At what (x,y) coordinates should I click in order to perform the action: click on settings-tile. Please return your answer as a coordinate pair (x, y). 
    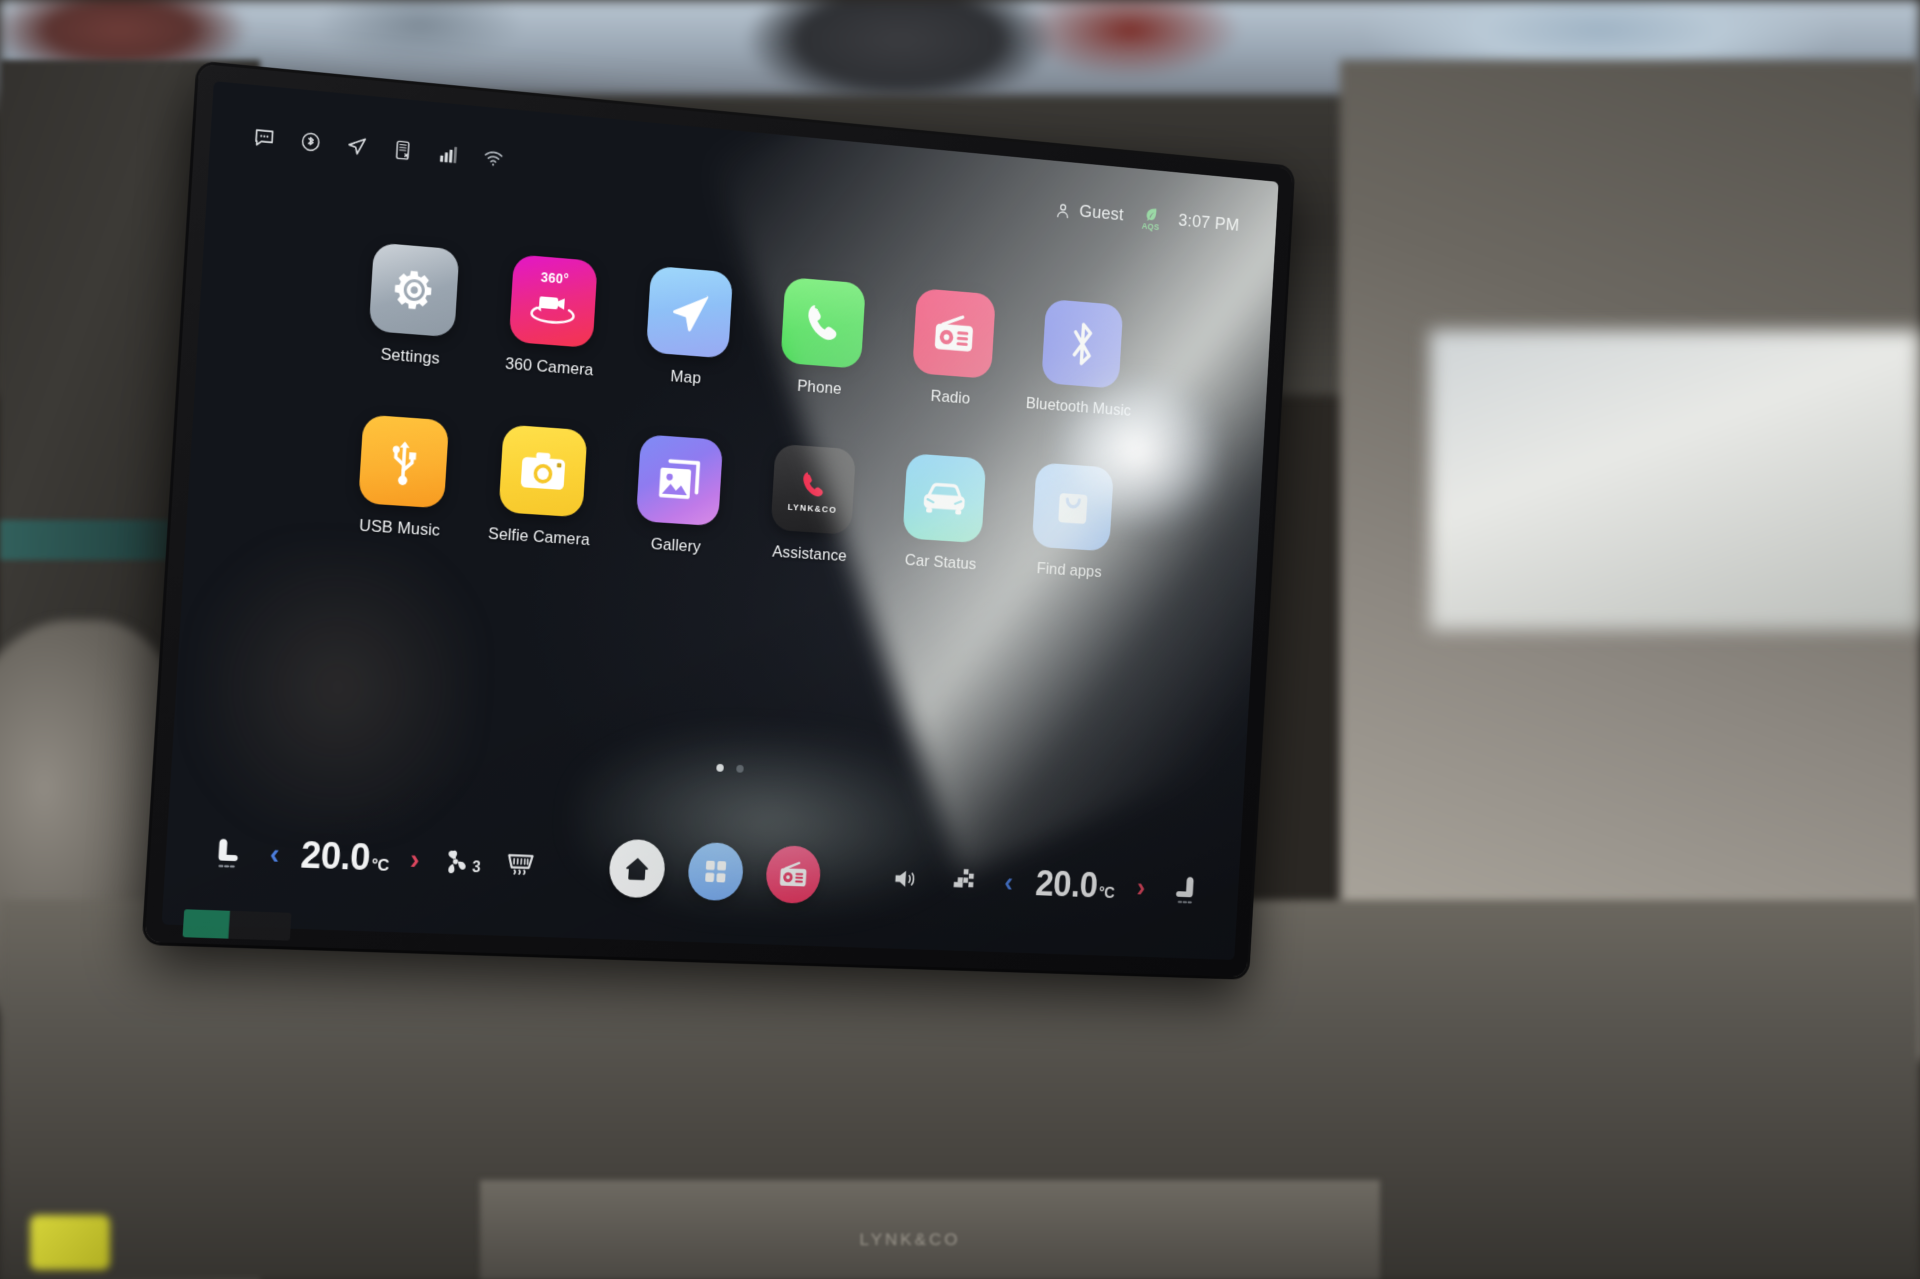
    Looking at the image, I should click on (414, 290).